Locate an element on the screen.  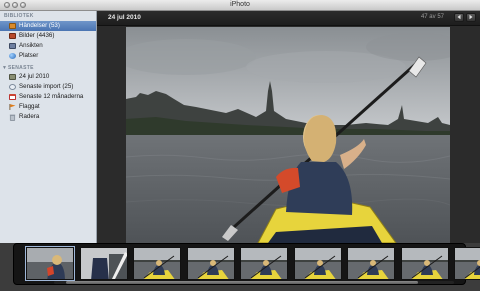
next-photo-button is located at coordinates (471, 17).